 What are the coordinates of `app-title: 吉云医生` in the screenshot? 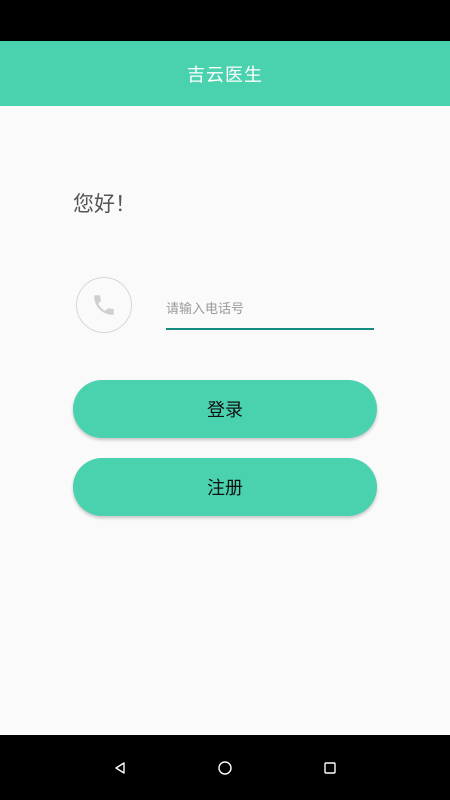 It's located at (225, 75).